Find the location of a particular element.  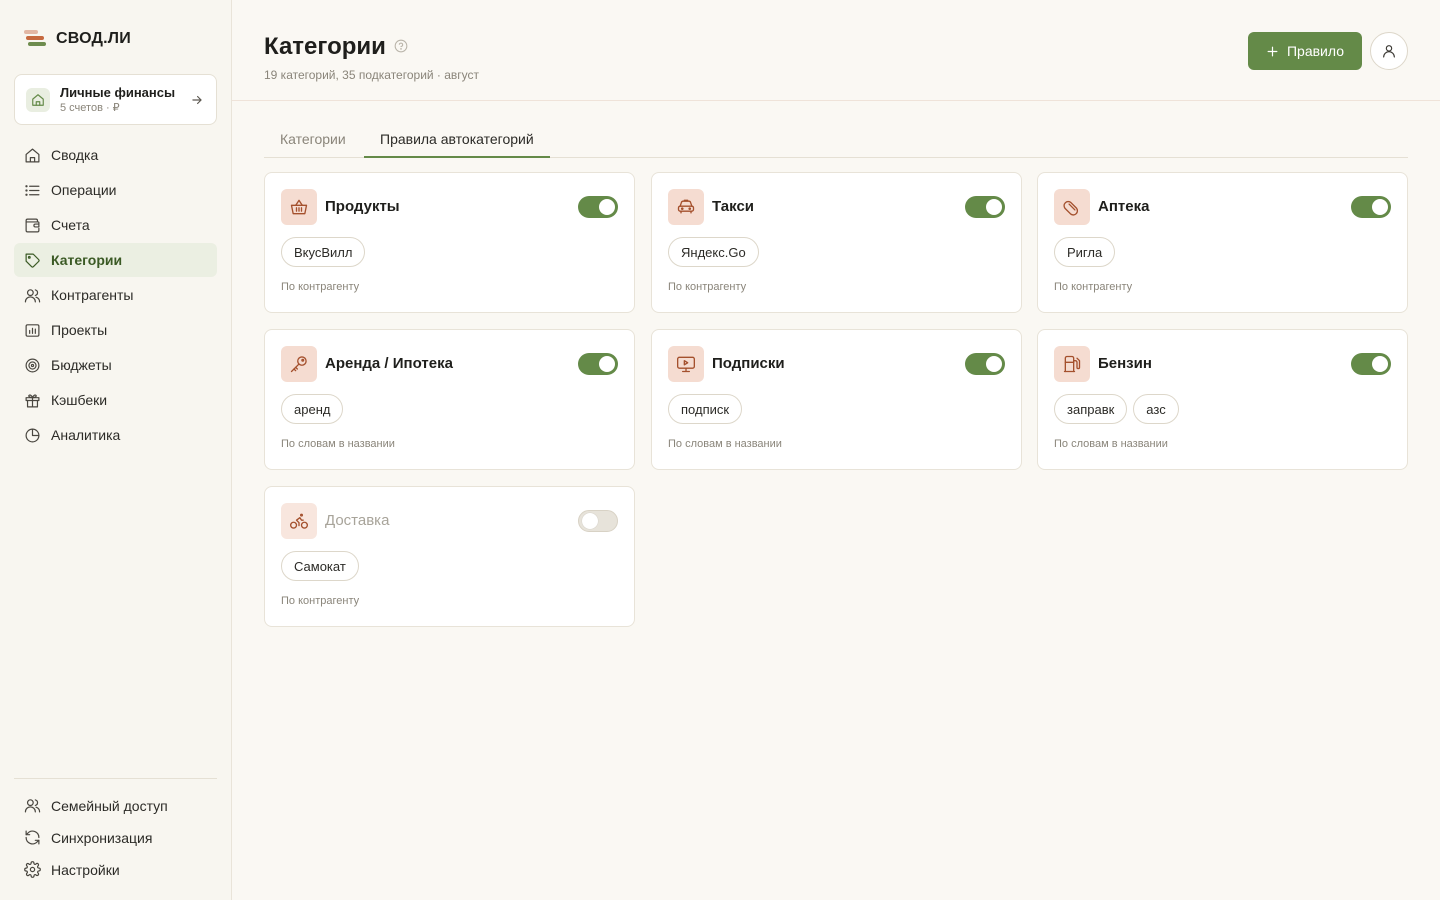

rule-title: Продукты is located at coordinates (362, 206).